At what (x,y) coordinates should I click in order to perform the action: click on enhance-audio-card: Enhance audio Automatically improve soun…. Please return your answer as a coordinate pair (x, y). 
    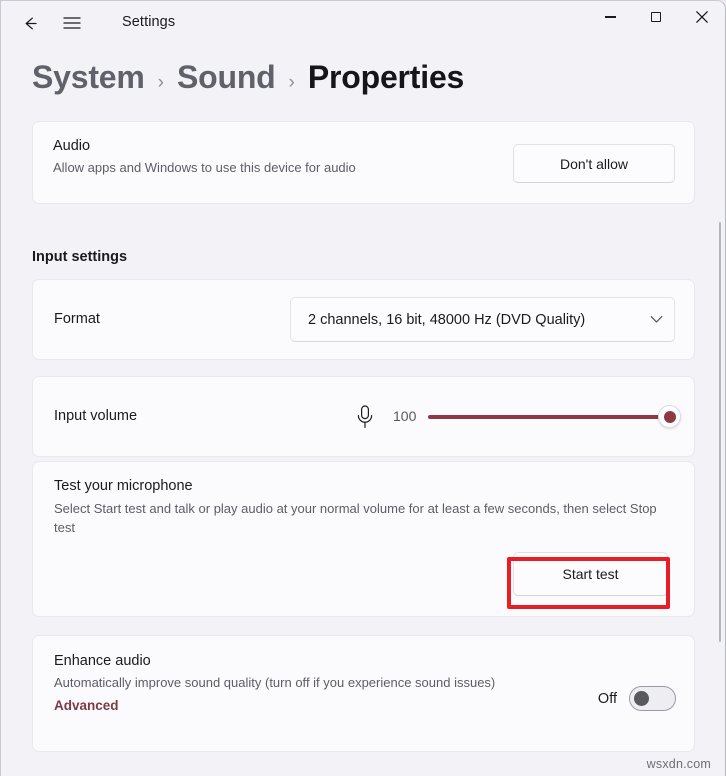
    Looking at the image, I should click on (363, 693).